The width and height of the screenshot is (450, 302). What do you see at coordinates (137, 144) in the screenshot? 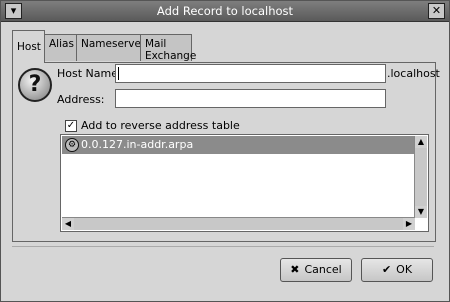
I see `list-item-label: 0.0.127.in-addr.arpa` at bounding box center [137, 144].